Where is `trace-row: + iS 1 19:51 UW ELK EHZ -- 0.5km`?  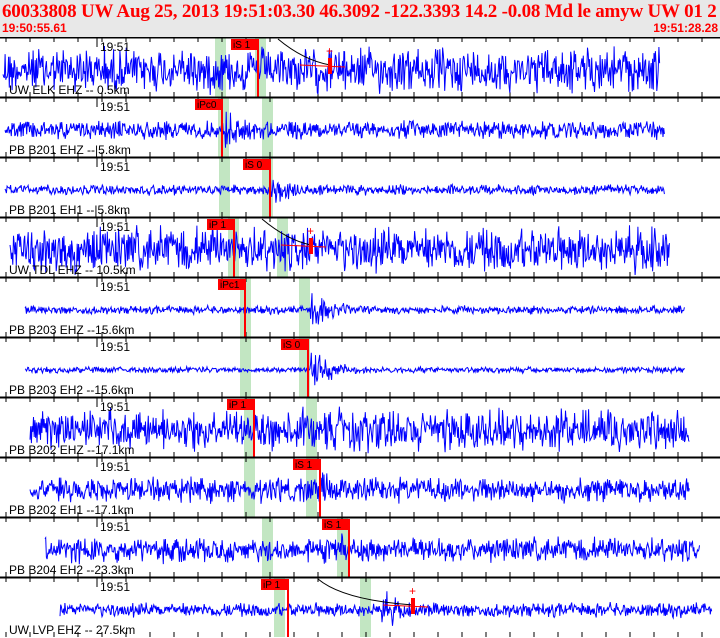
trace-row: + iS 1 19:51 UW ELK EHZ -- 0.5km is located at coordinates (360, 67).